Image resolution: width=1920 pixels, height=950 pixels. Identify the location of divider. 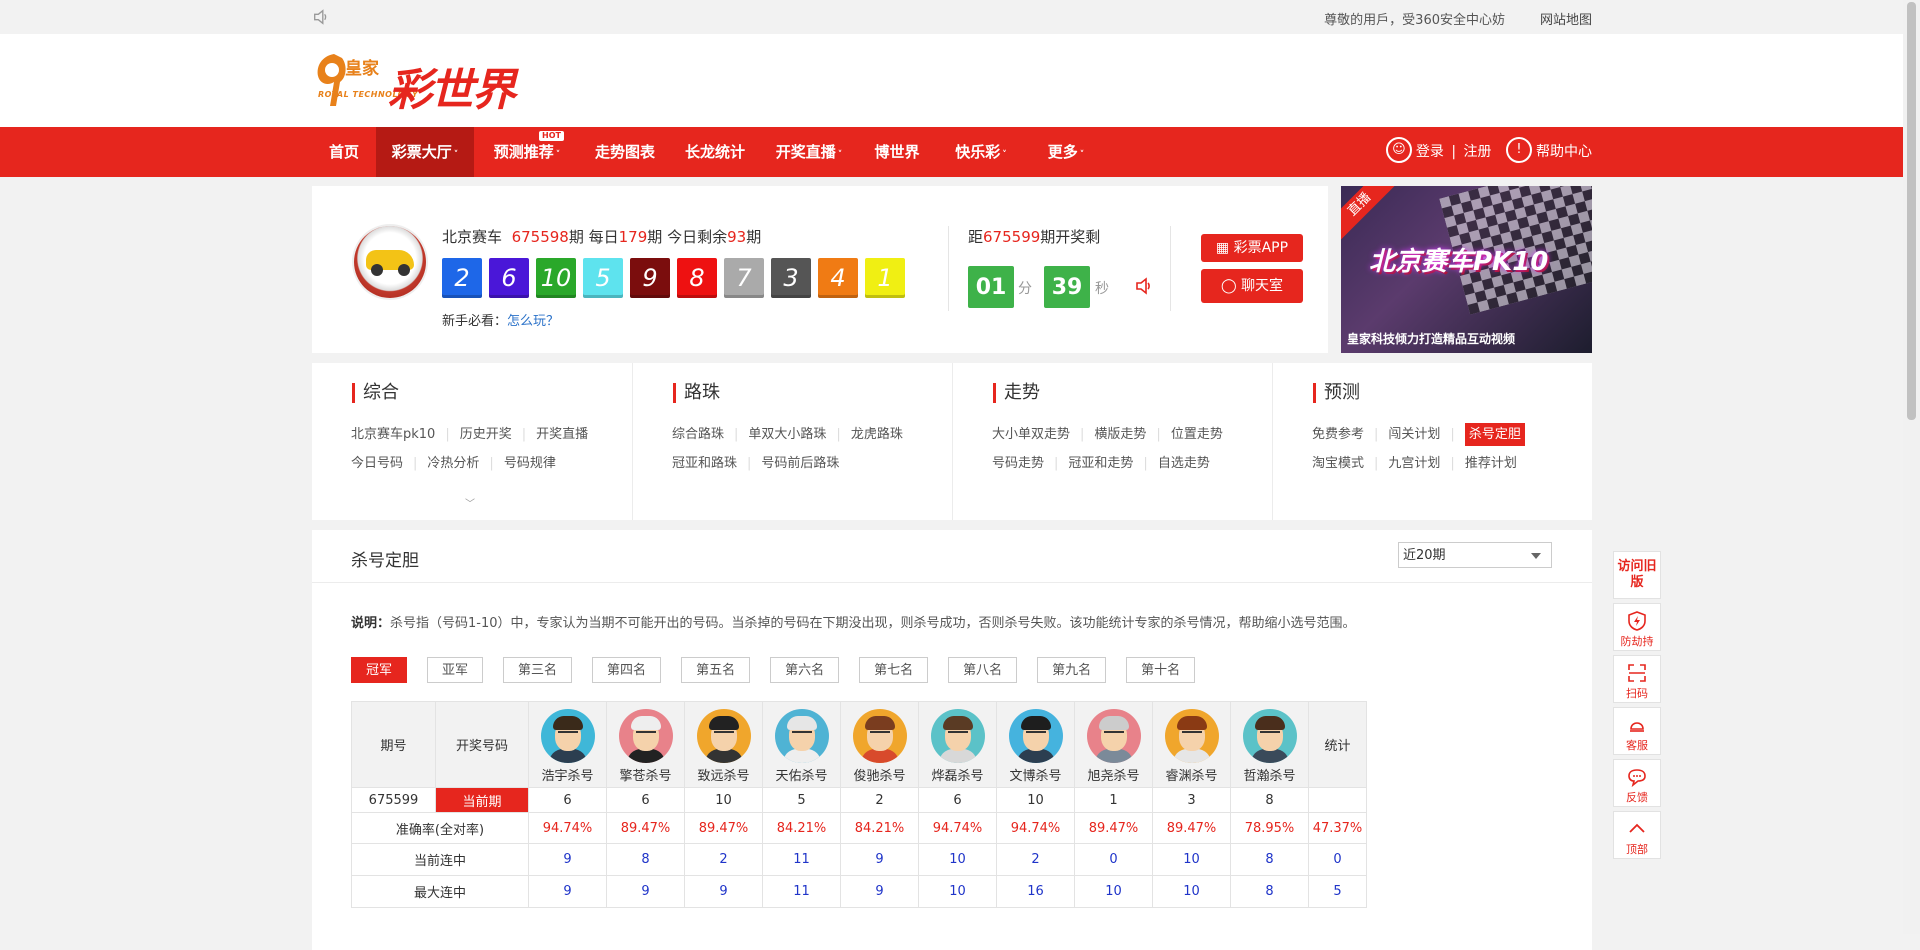
(948, 268).